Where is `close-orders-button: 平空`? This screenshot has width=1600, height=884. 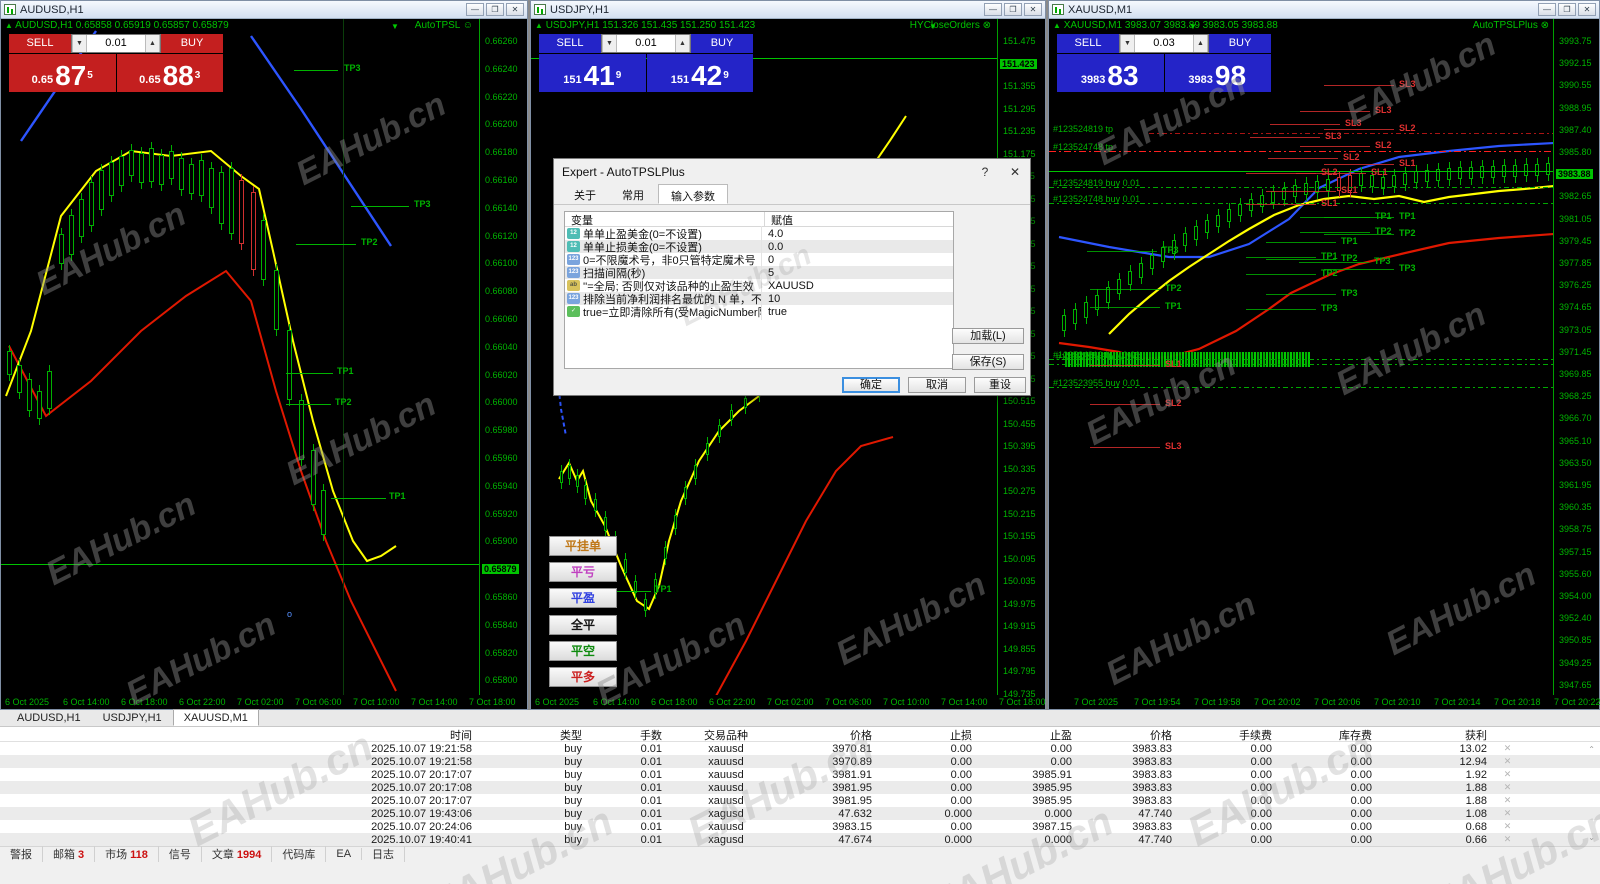 close-orders-button: 平空 is located at coordinates (583, 651).